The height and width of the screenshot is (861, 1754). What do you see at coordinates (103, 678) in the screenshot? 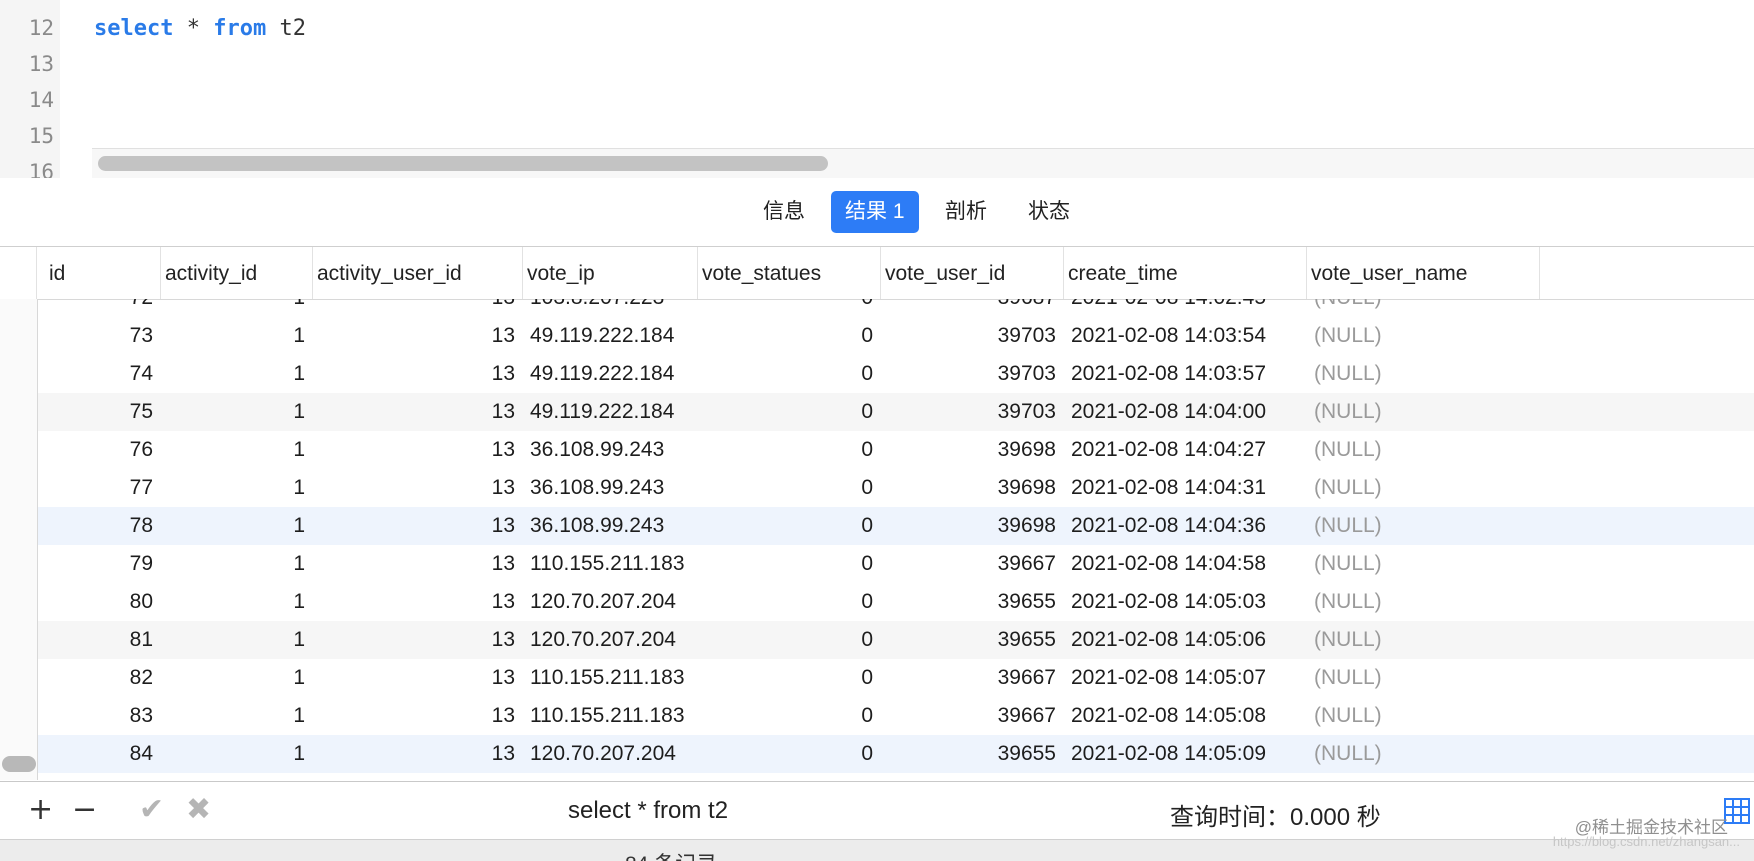
I see `cell-id: 82` at bounding box center [103, 678].